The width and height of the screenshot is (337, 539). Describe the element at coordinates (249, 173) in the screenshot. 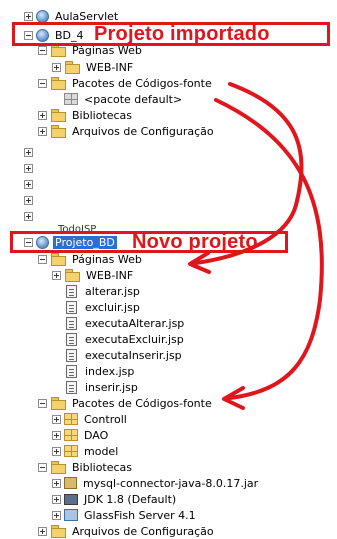

I see `arrow-curve-one` at that location.